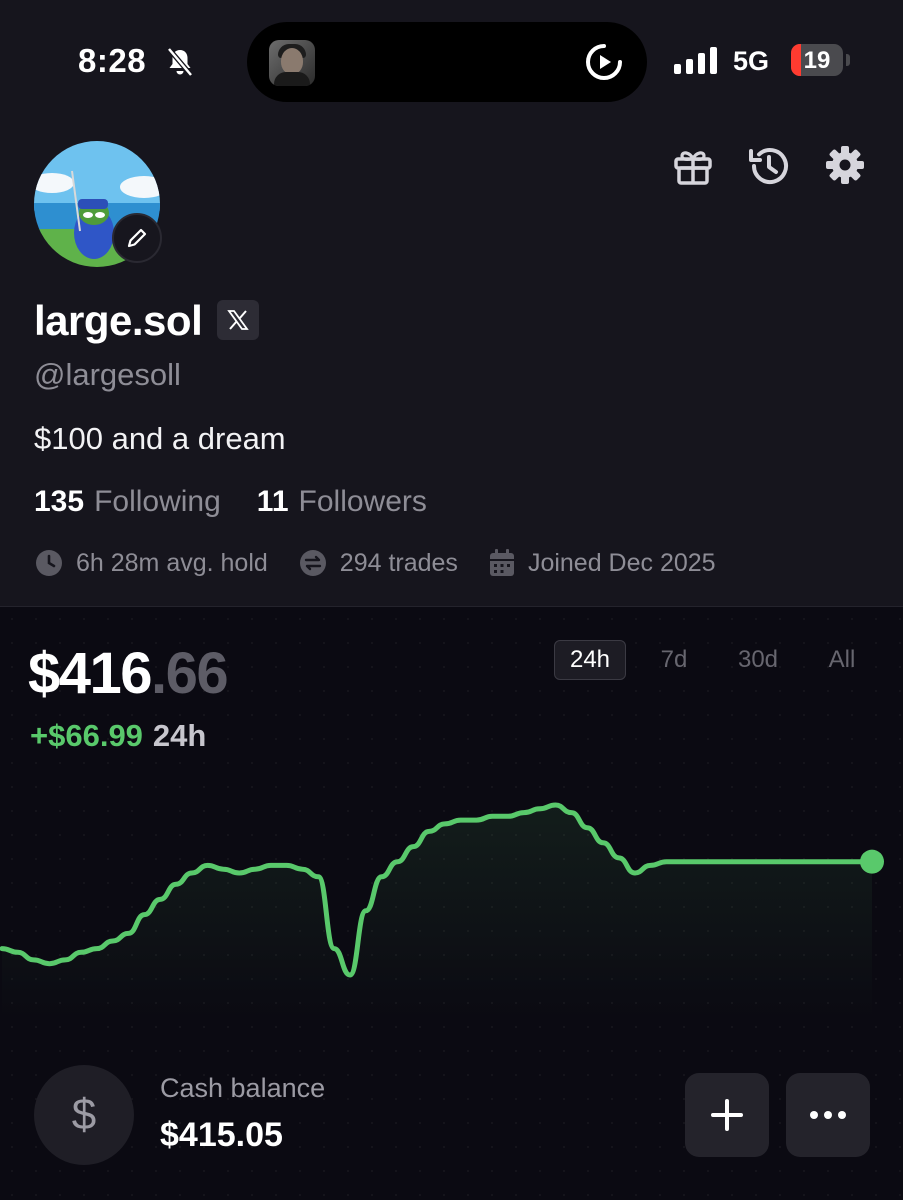  I want to click on history-icon, so click(769, 166).